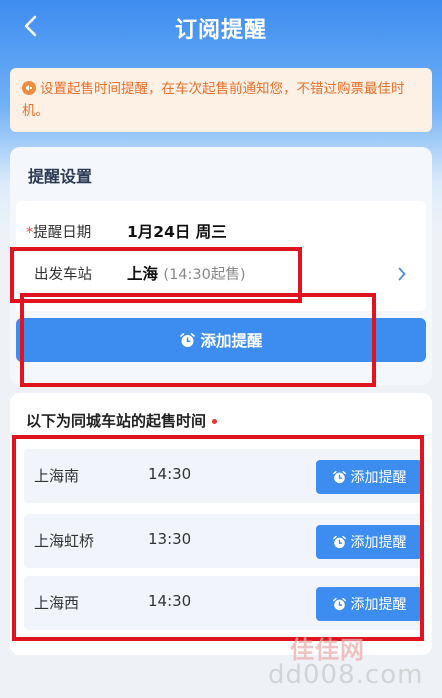  I want to click on notice-banner: 设置起售时间提醒，在车次起售前通知您，不错过购票最佳时机。, so click(221, 100).